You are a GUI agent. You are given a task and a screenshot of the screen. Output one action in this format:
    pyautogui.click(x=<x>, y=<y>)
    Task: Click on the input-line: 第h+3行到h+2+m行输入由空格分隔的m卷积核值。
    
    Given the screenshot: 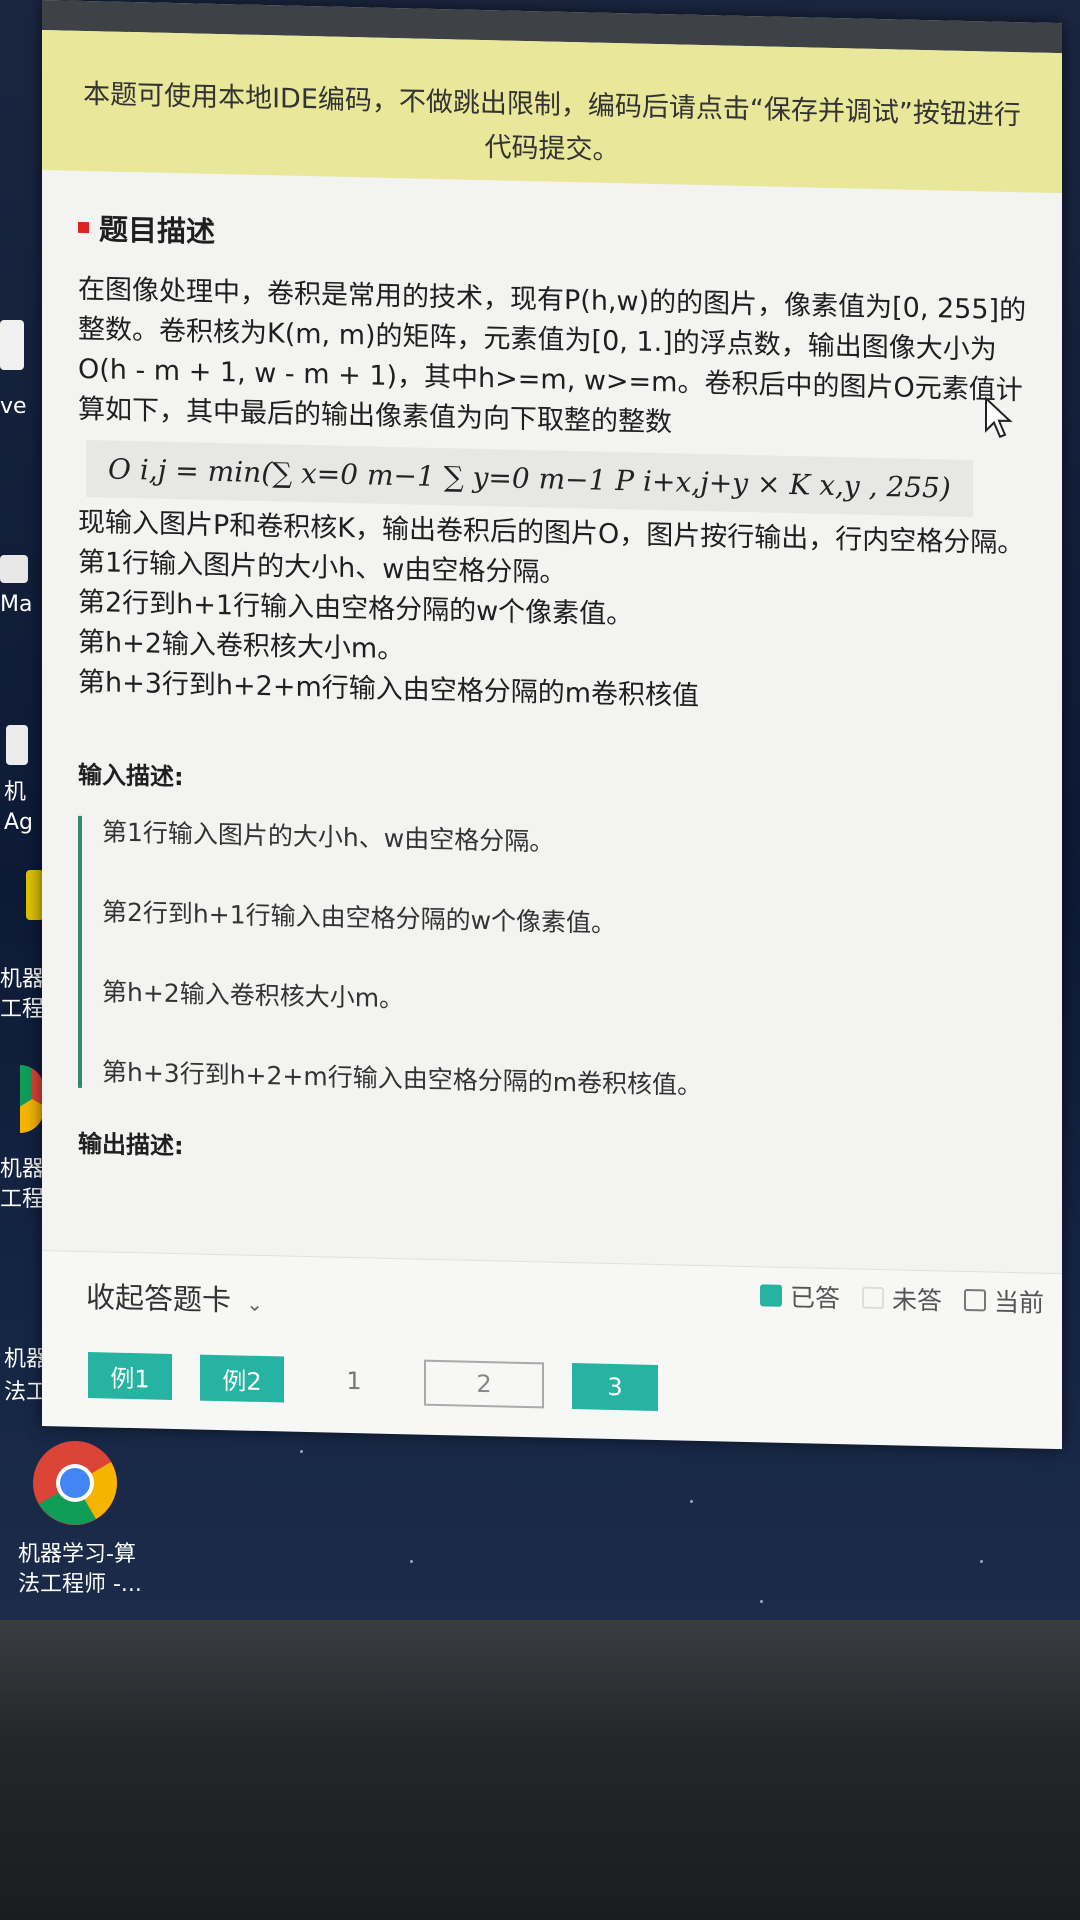 What is the action you would take?
    pyautogui.click(x=402, y=1078)
    